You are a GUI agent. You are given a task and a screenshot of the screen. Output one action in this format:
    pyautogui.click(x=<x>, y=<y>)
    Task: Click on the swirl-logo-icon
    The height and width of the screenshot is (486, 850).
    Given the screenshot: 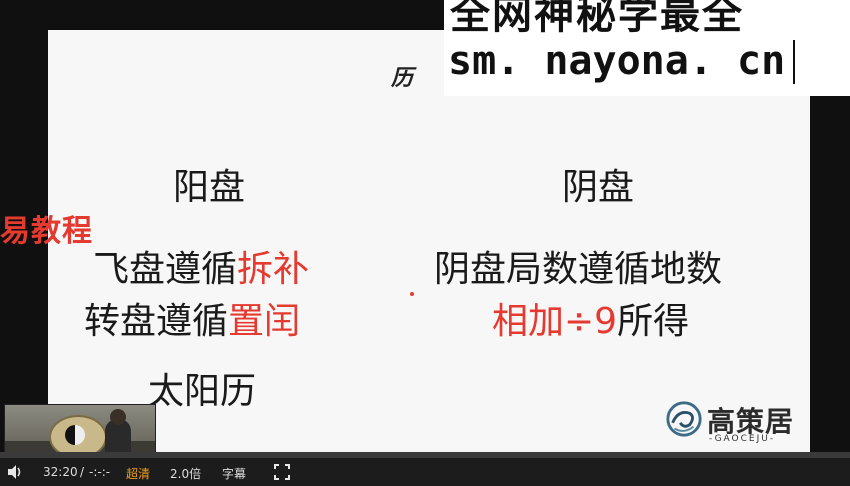 What is the action you would take?
    pyautogui.click(x=684, y=419)
    